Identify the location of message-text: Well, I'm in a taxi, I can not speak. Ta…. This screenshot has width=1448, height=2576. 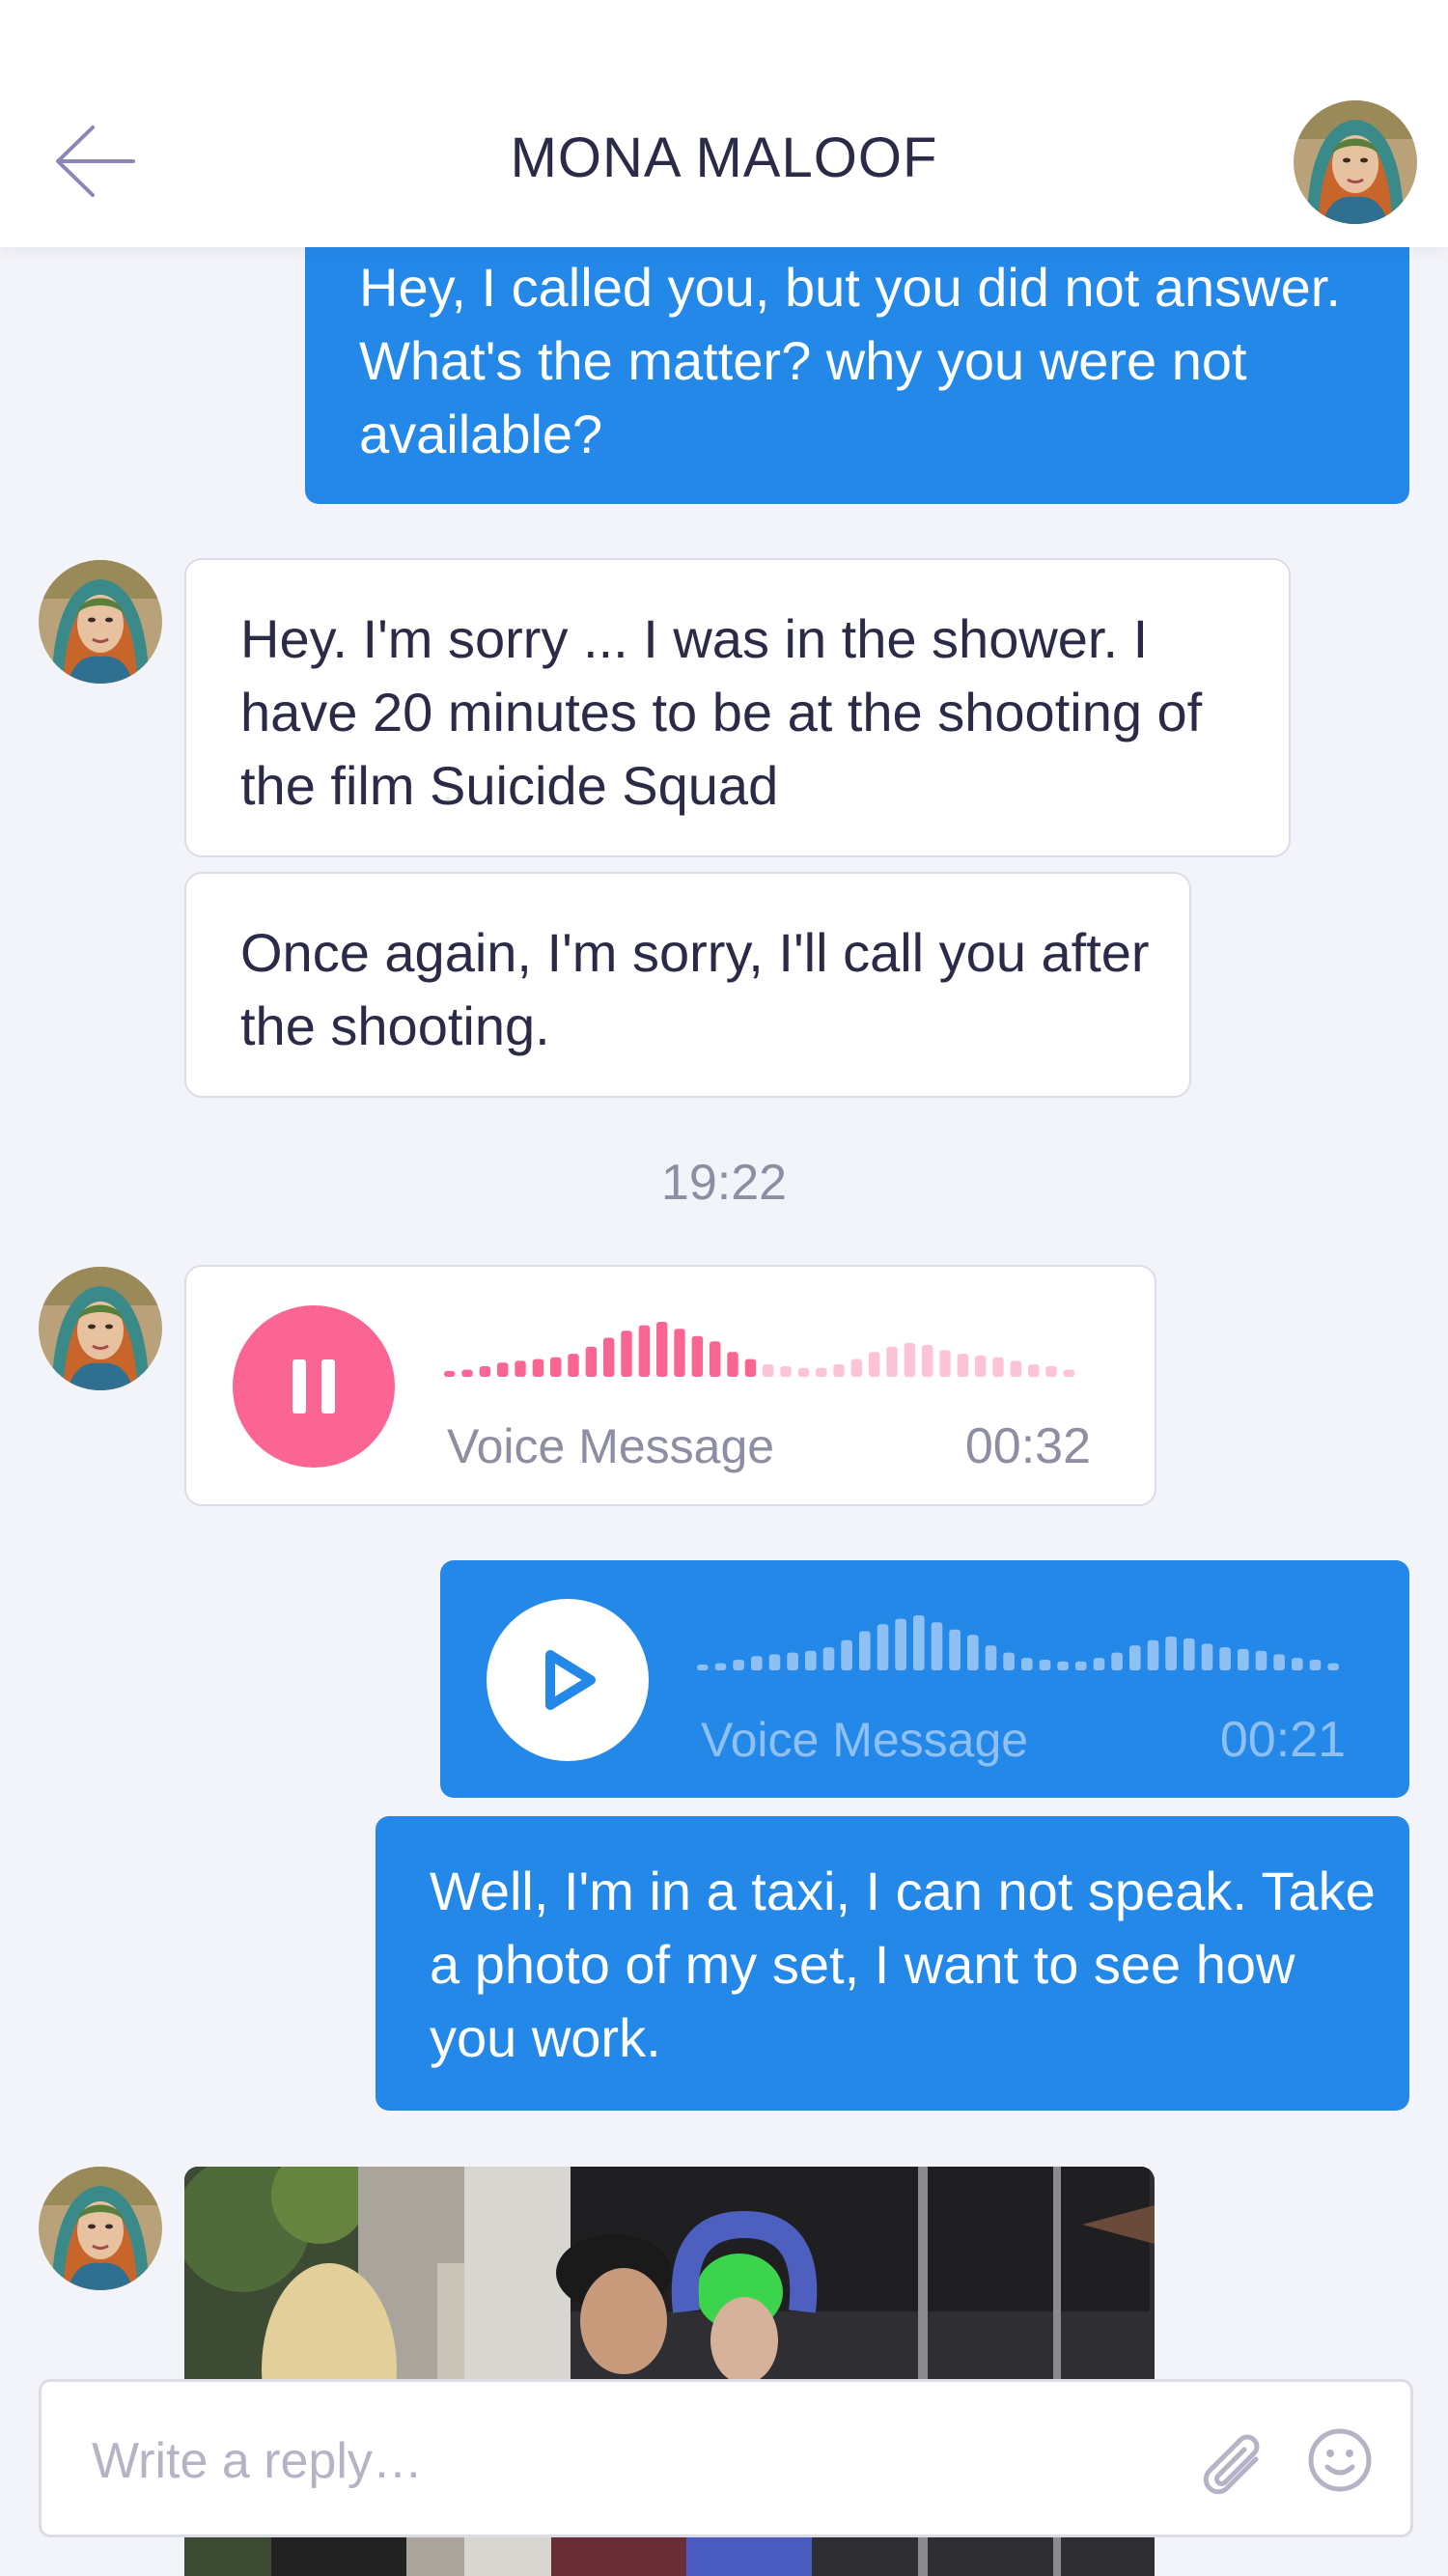
(903, 1965).